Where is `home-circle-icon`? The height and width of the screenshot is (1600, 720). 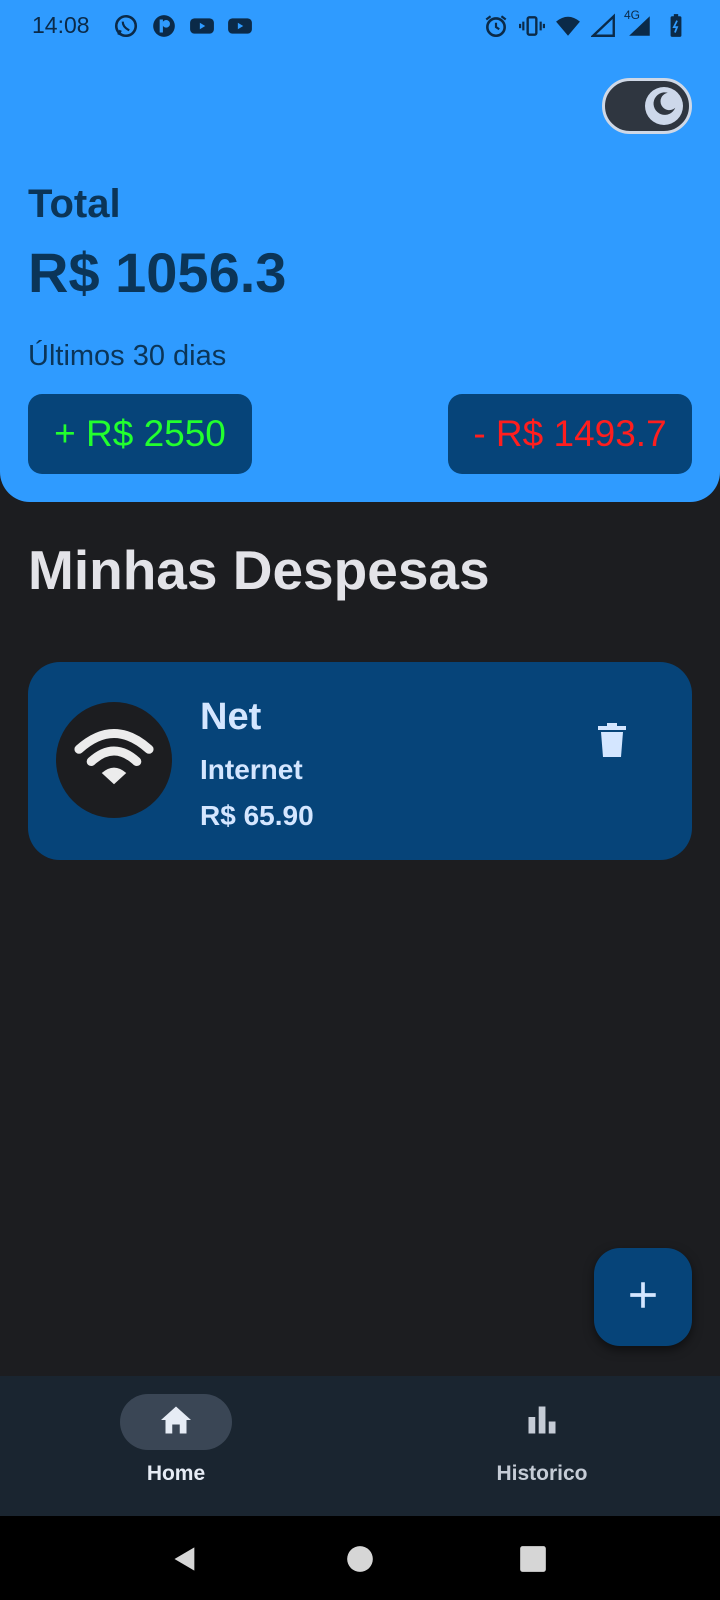 home-circle-icon is located at coordinates (360, 1559).